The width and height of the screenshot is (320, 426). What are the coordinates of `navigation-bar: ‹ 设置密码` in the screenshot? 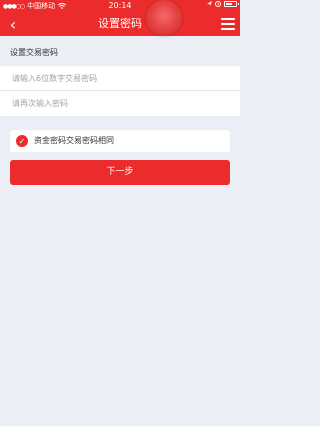 It's located at (120, 24).